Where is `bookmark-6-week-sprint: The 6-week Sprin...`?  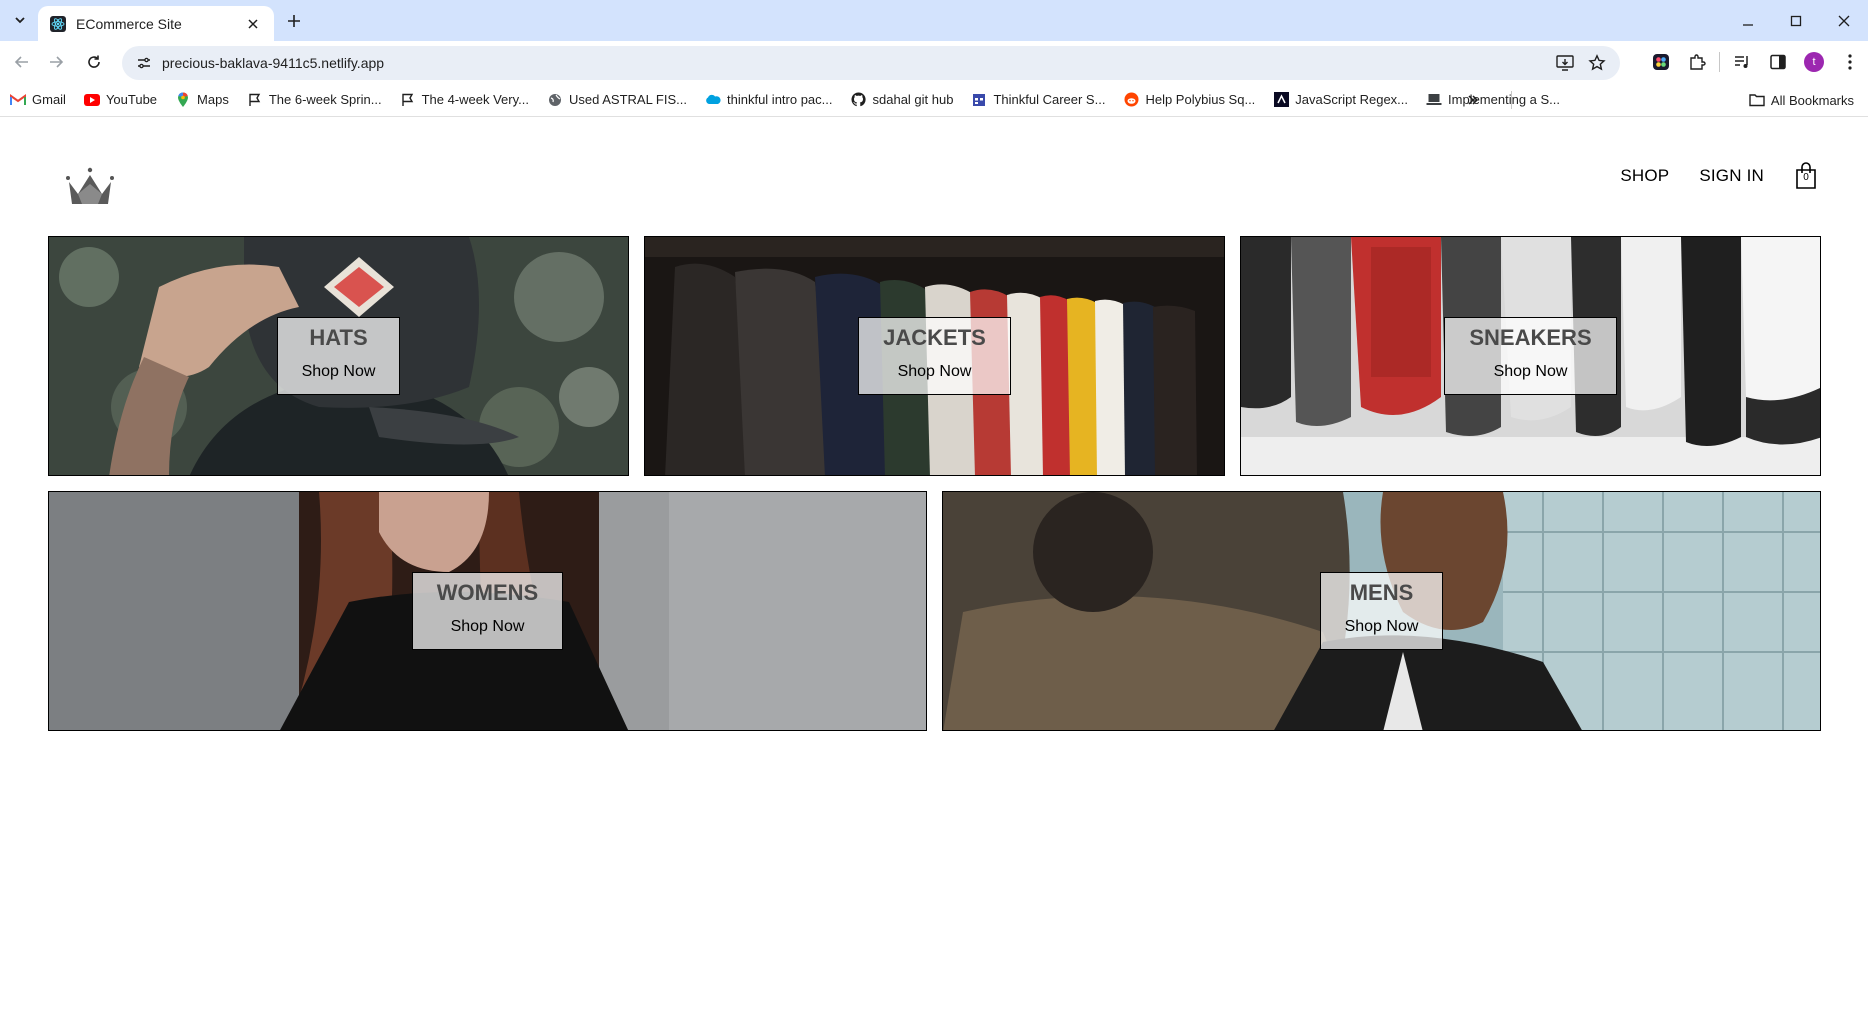 bookmark-6-week-sprint: The 6-week Sprin... is located at coordinates (314, 100).